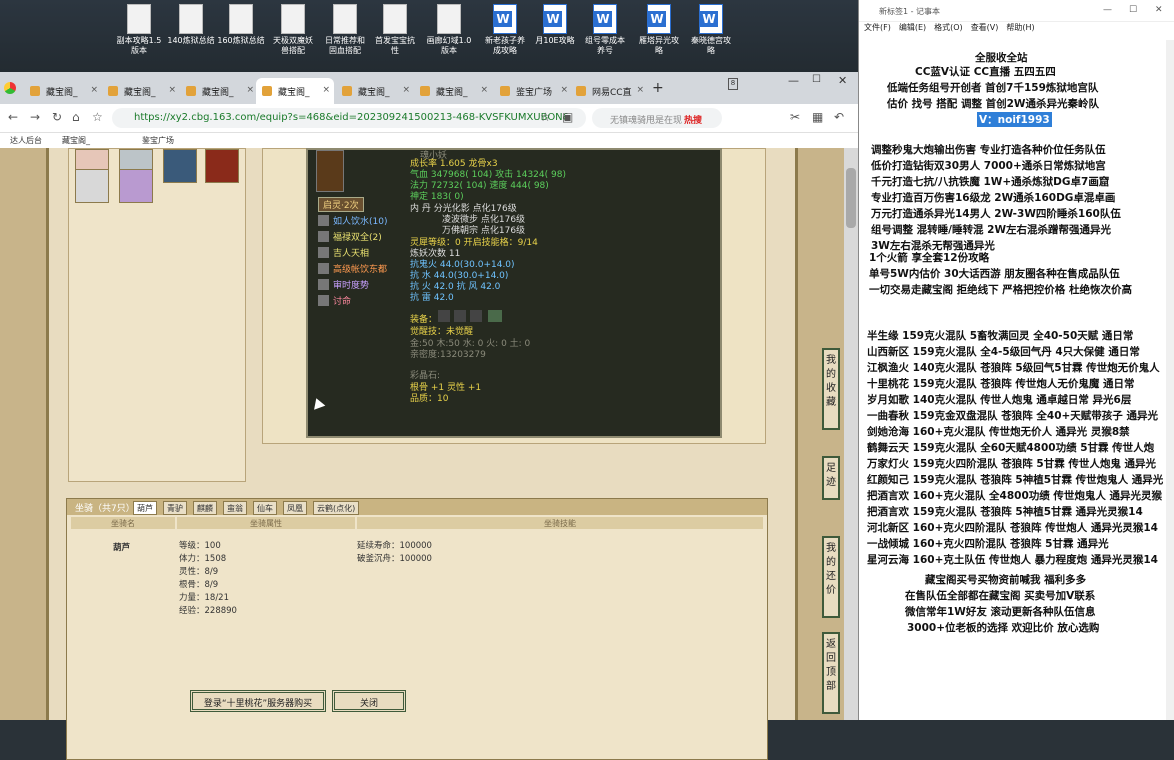 The image size is (1174, 760). What do you see at coordinates (342, 302) in the screenshot?
I see `skill-name: 讨命` at bounding box center [342, 302].